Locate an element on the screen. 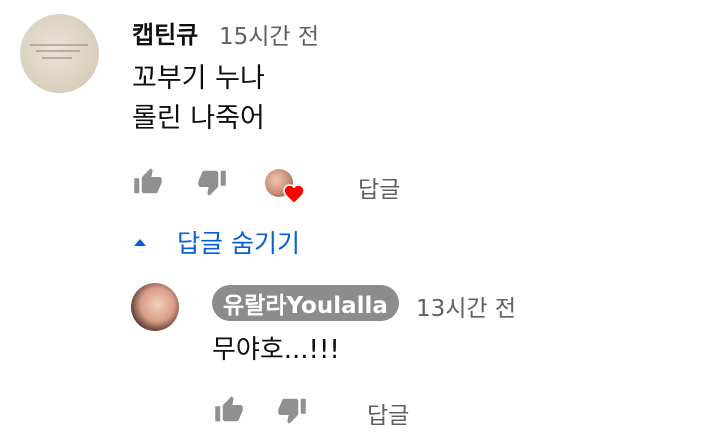 The height and width of the screenshot is (447, 701). reply-timestamp: 13시간 전 is located at coordinates (466, 306).